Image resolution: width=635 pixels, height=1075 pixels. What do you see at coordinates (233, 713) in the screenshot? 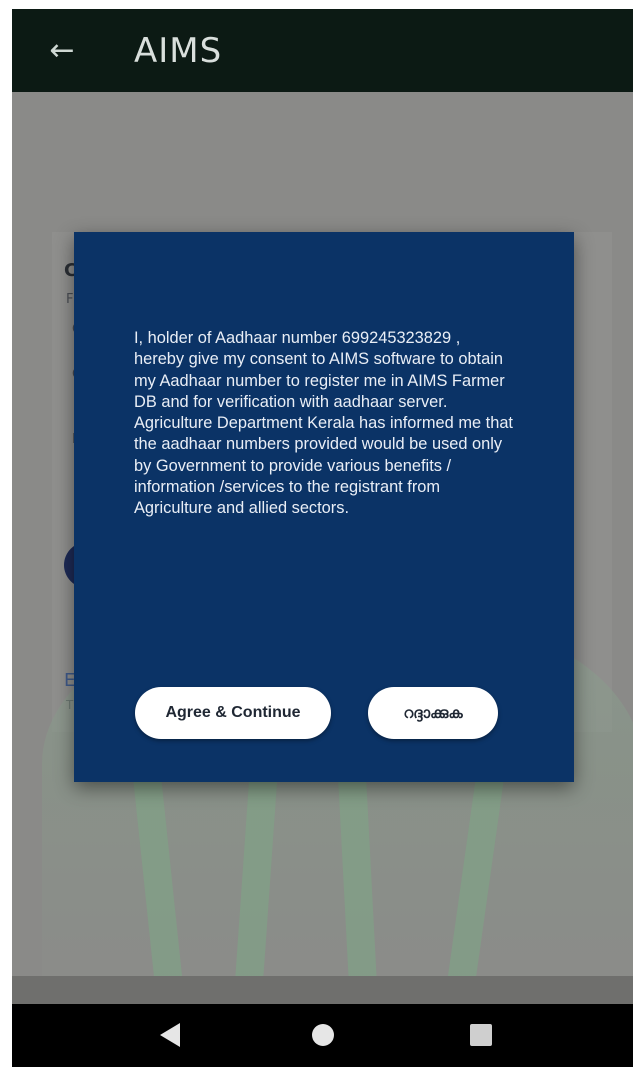
I see `agree-continue-button: Agree & Continue` at bounding box center [233, 713].